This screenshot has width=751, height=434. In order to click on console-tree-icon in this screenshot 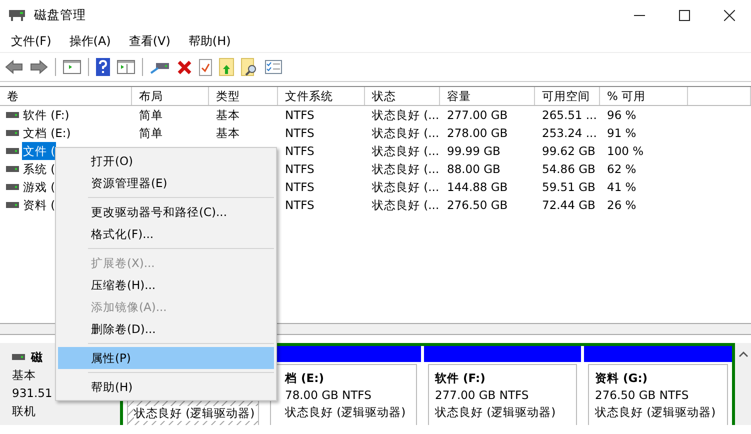, I will do `click(72, 67)`.